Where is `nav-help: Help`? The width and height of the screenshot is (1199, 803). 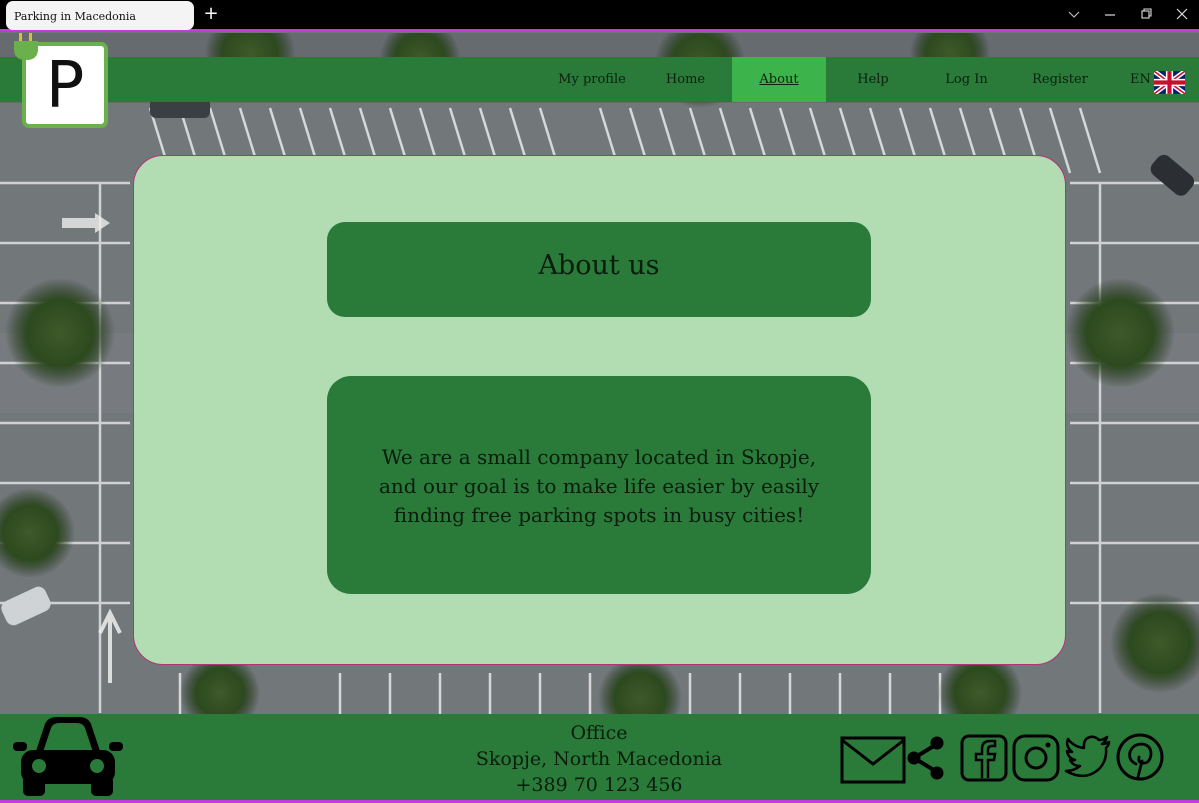
nav-help: Help is located at coordinates (873, 79).